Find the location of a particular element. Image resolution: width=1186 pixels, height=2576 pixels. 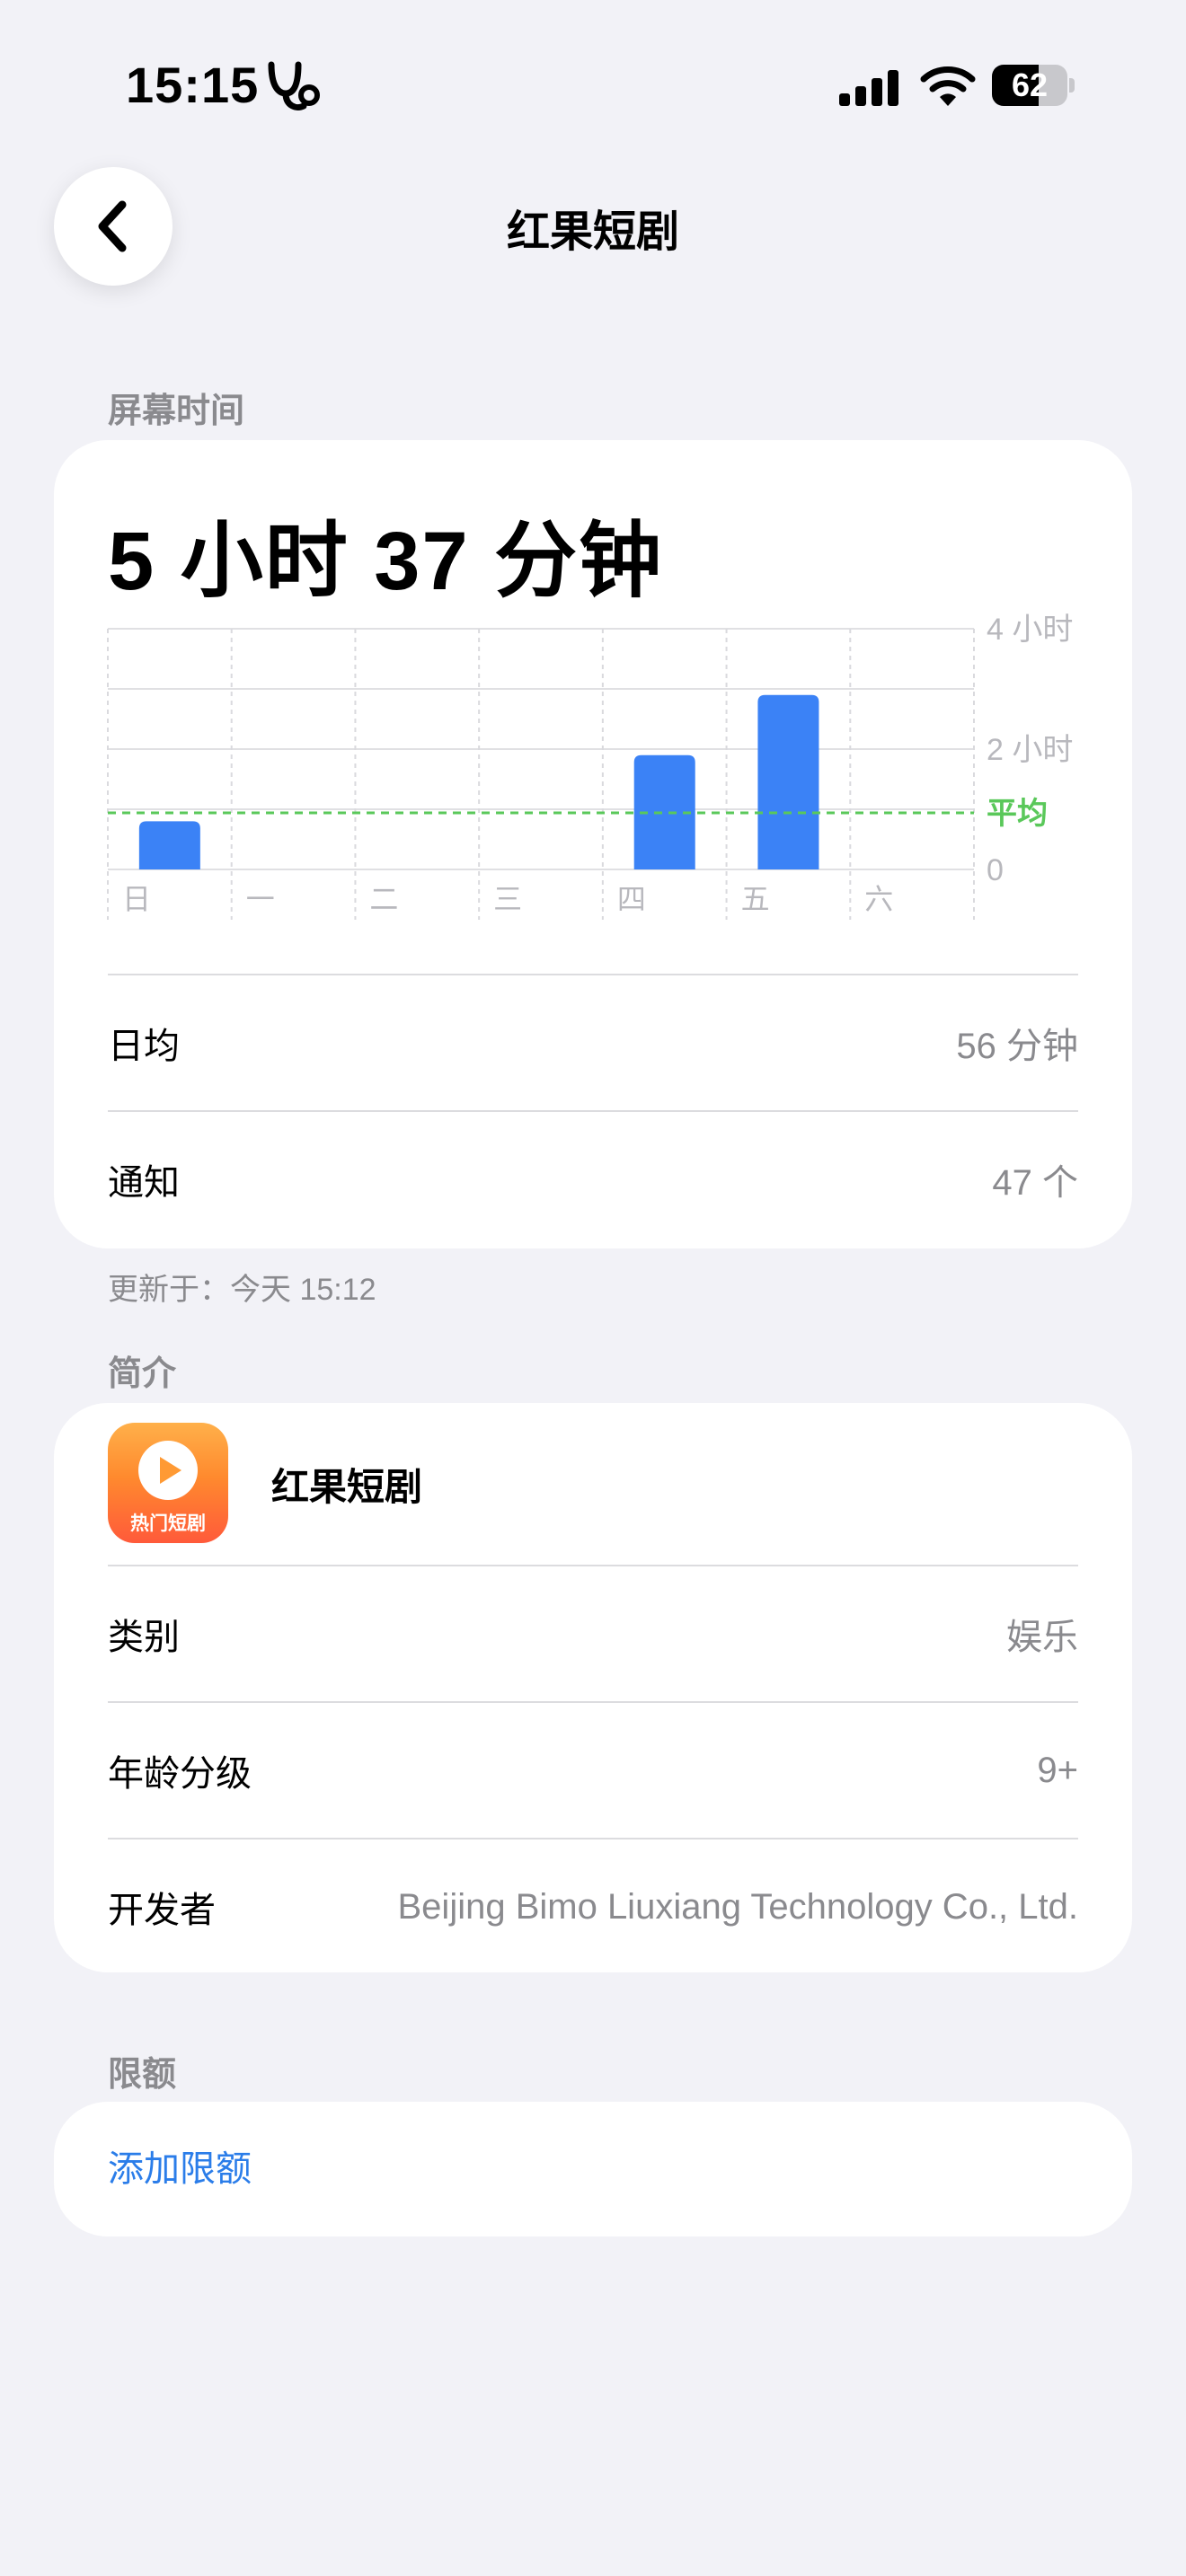

developer-label: 开发者 is located at coordinates (162, 1910).